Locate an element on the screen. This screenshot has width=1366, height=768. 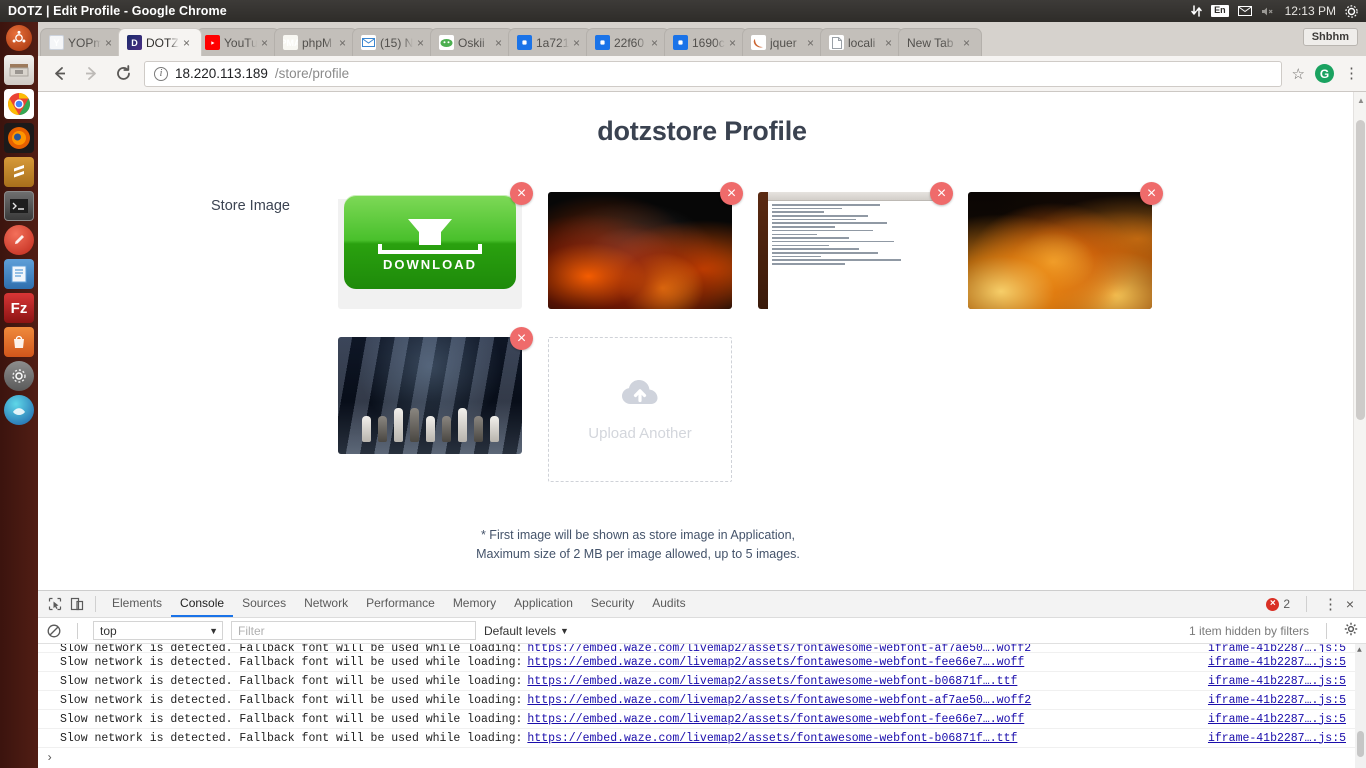
browser-tab-1690c: 1690c × is located at coordinates (706, 42).